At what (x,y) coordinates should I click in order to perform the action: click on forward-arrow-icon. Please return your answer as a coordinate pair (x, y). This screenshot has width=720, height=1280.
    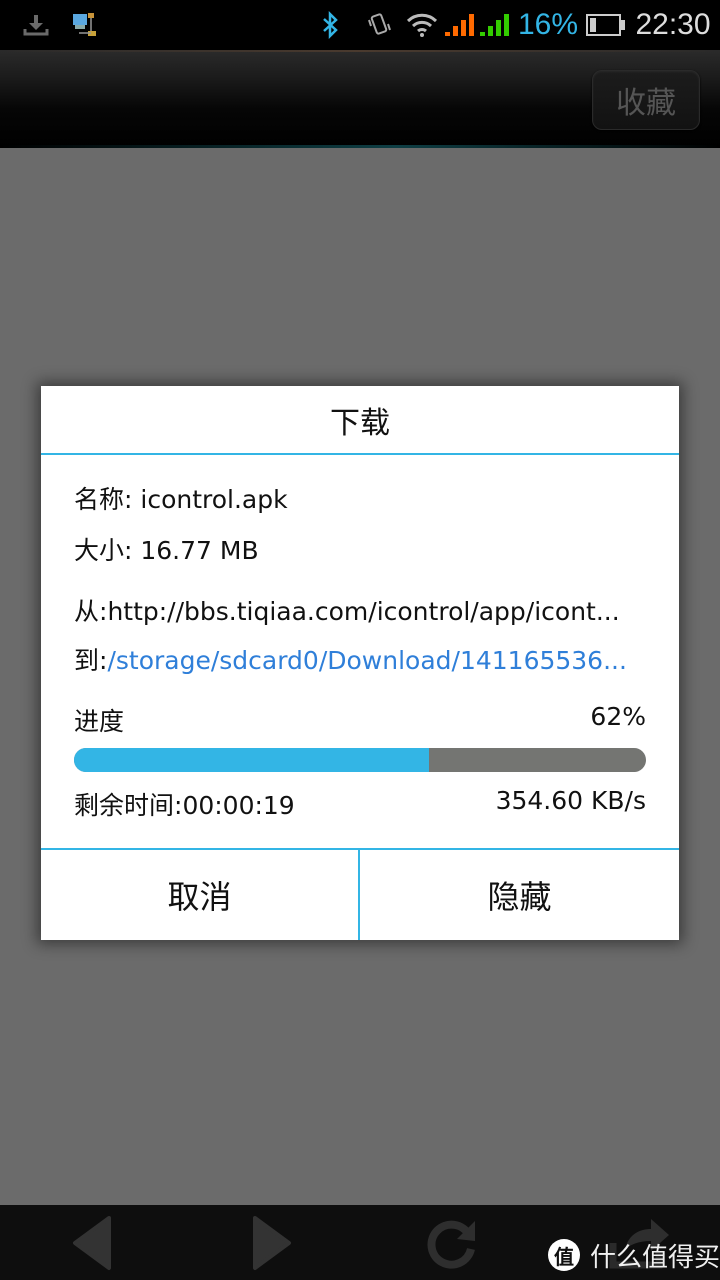
    Looking at the image, I should click on (272, 1242).